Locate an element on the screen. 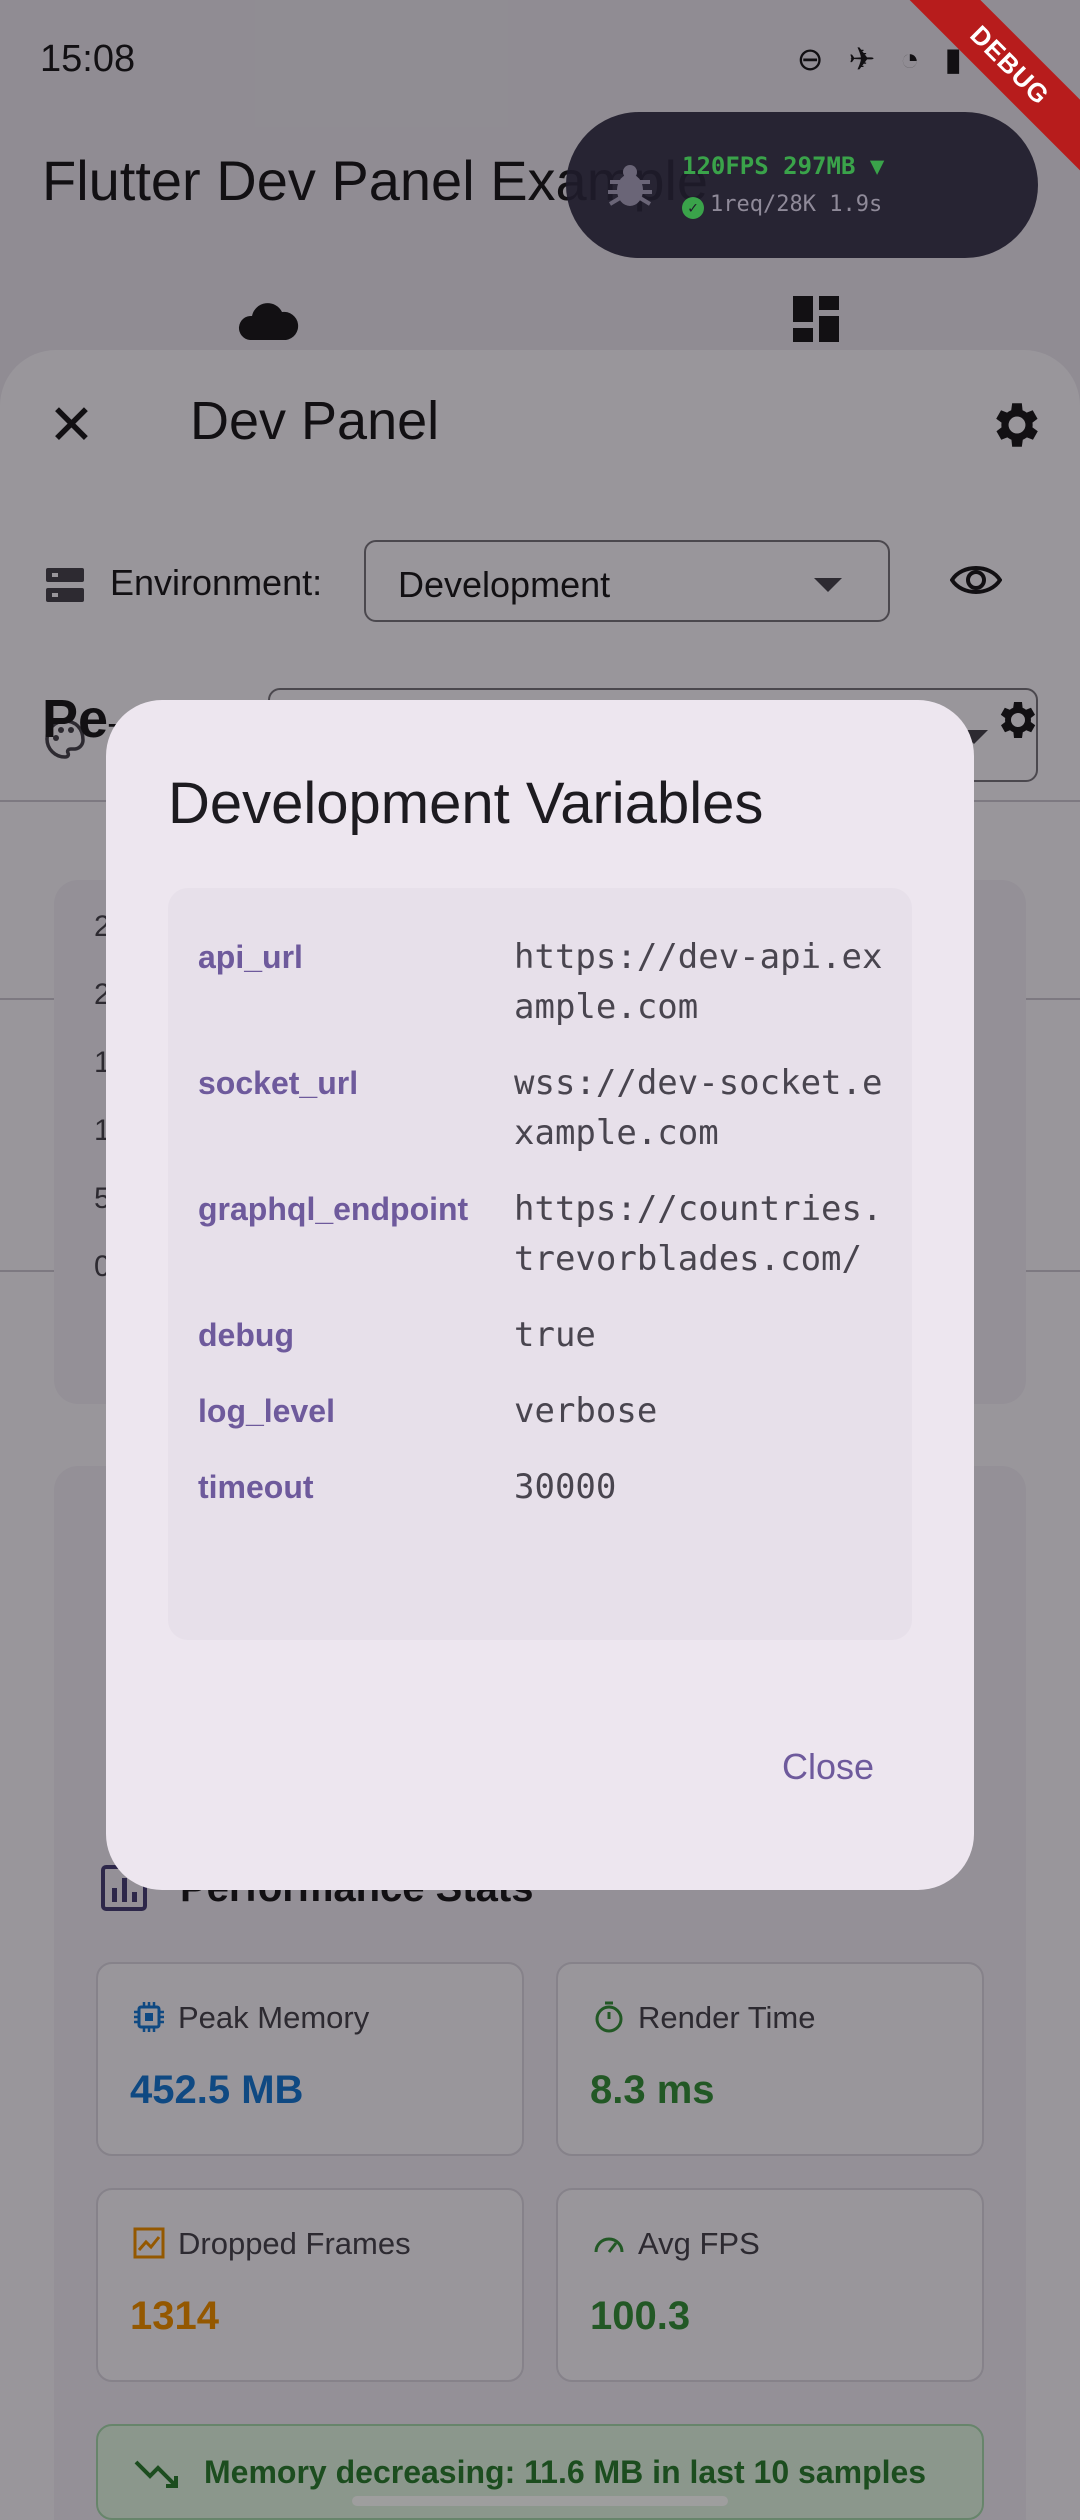  variable-key: log_level is located at coordinates (266, 1411).